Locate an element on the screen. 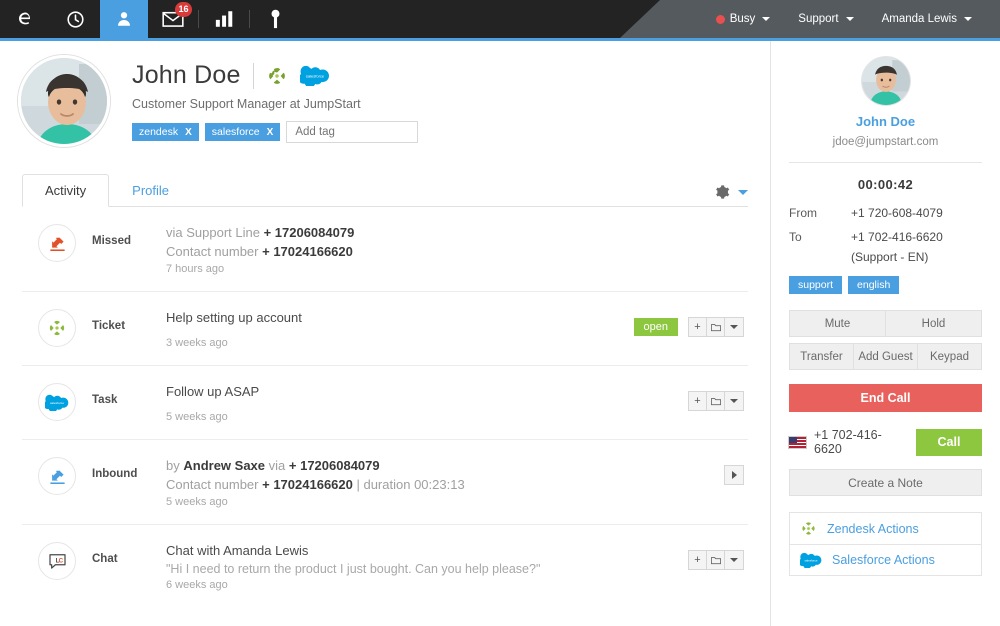 Image resolution: width=1000 pixels, height=626 pixels. activity-line-1: via Support Line + 17206084079 is located at coordinates (455, 232).